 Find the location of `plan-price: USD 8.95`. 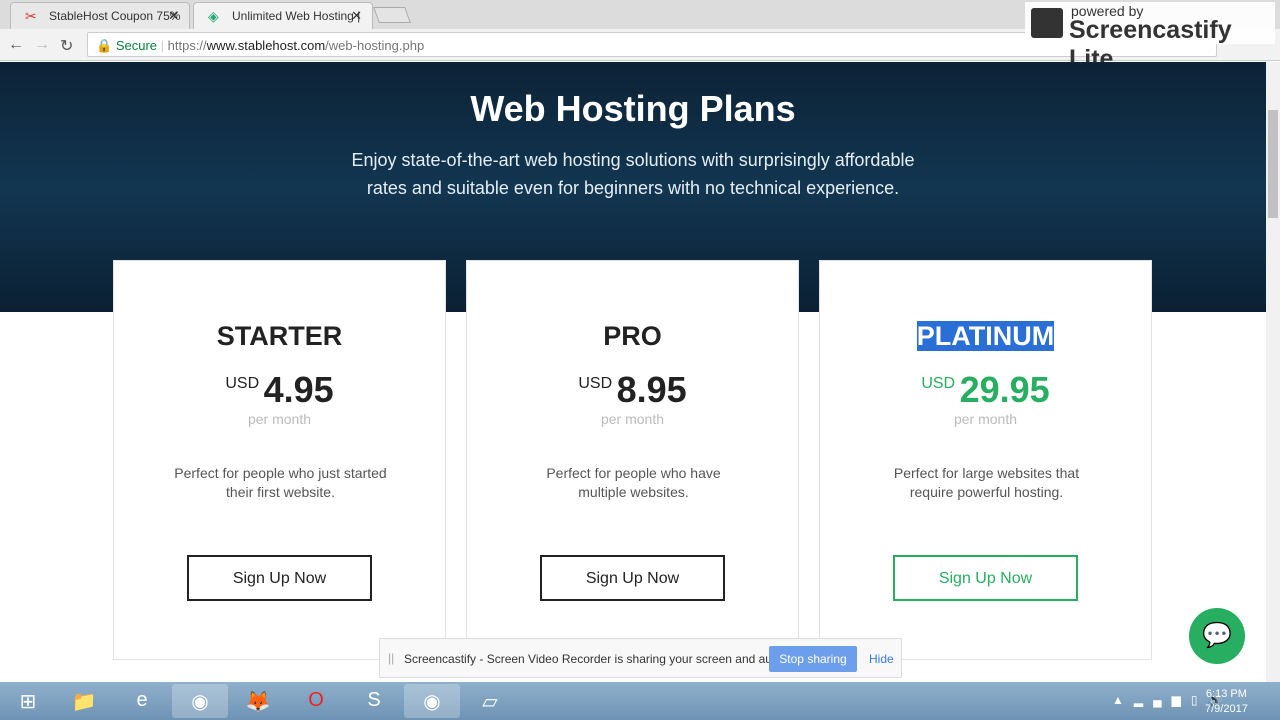

plan-price: USD 8.95 is located at coordinates (632, 390).